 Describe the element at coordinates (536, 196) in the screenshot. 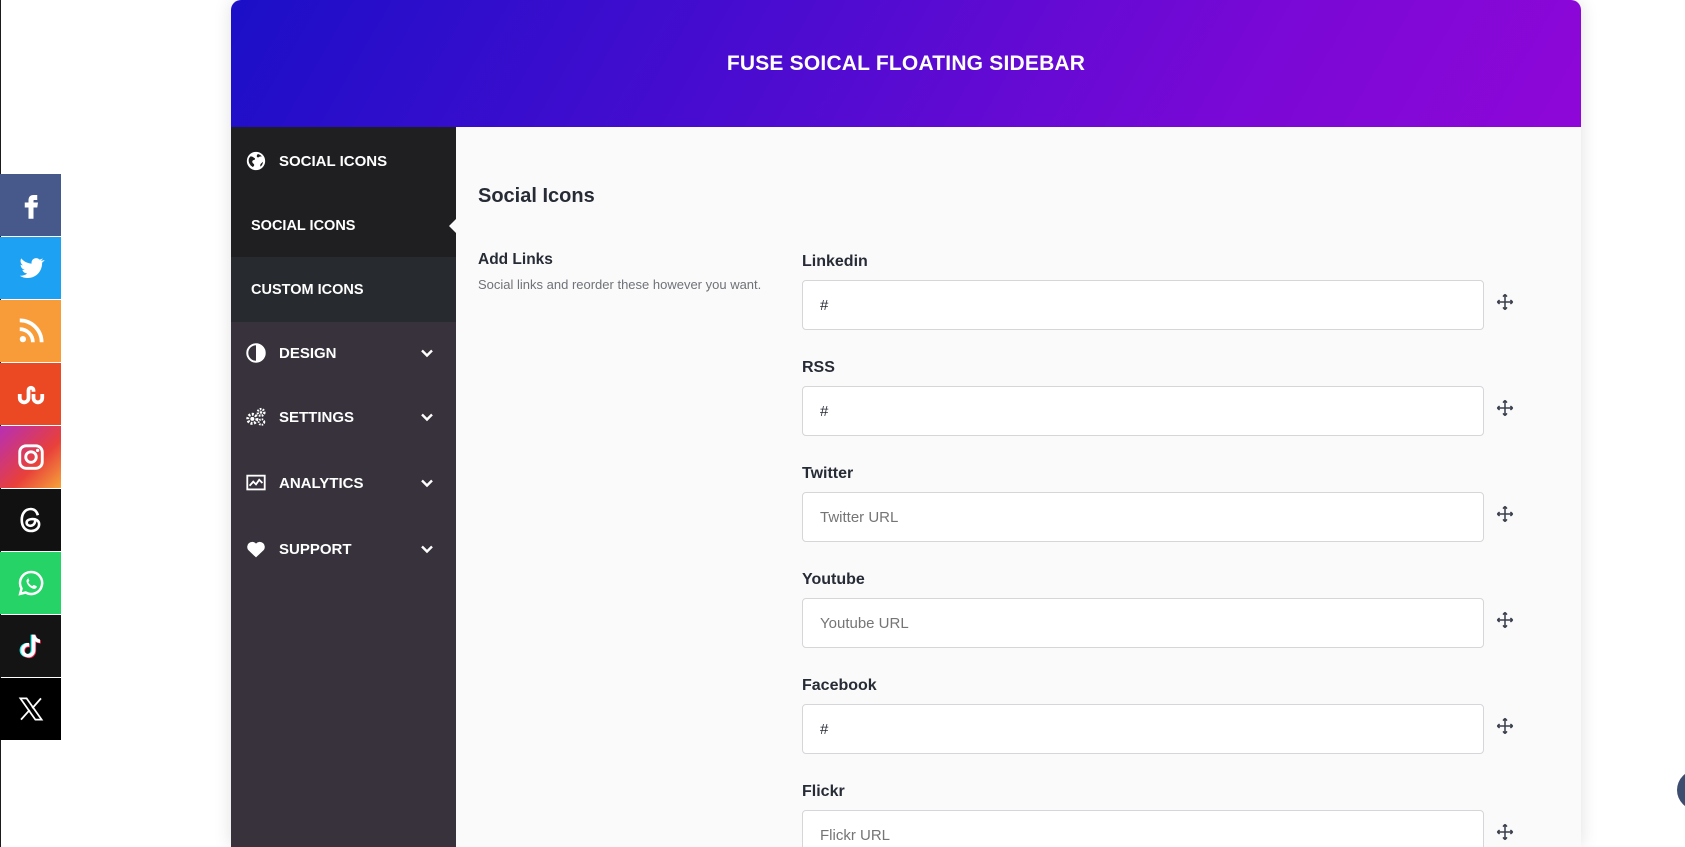

I see `section-title: Social Icons` at that location.